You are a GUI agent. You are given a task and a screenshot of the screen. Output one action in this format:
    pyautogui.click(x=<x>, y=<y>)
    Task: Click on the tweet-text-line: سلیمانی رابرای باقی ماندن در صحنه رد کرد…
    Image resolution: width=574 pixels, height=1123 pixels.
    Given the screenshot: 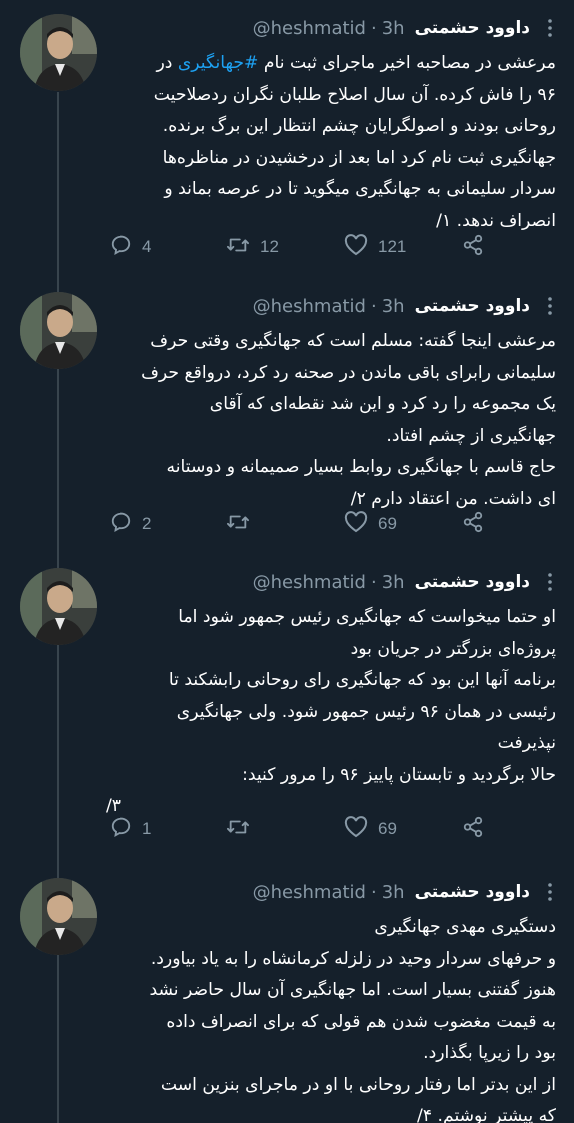 What is the action you would take?
    pyautogui.click(x=348, y=372)
    